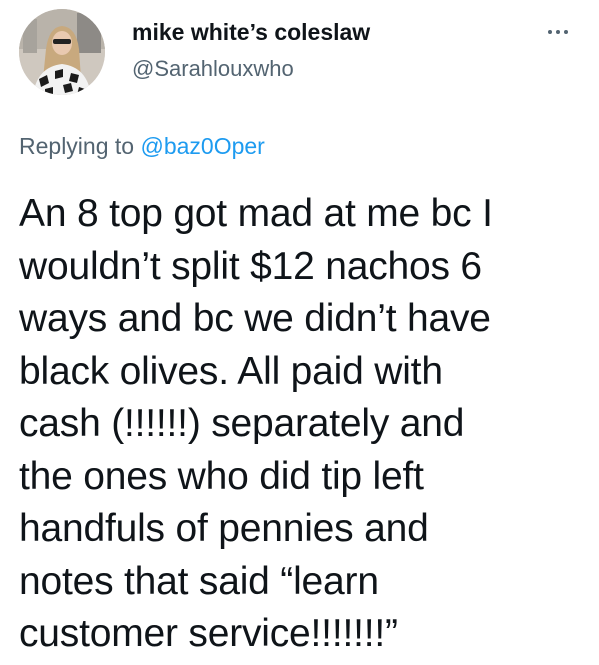 This screenshot has width=599, height=665. What do you see at coordinates (242, 423) in the screenshot?
I see `tweet-text-line: cash (!!!!!!) separately and` at bounding box center [242, 423].